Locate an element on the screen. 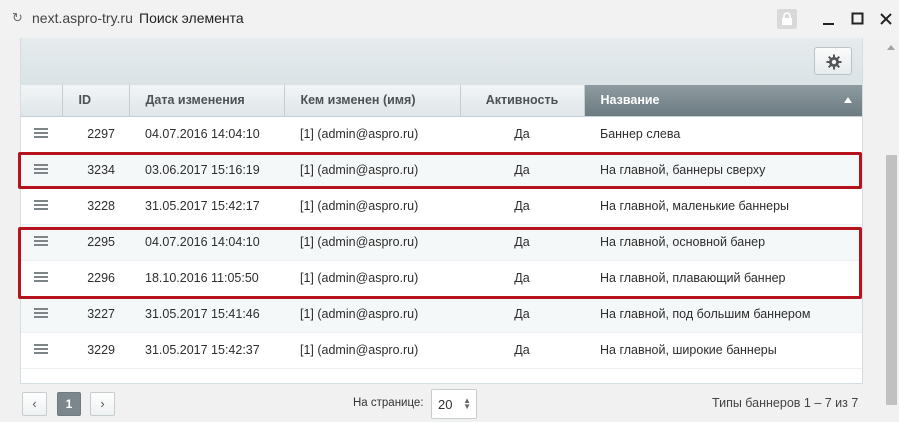 The height and width of the screenshot is (422, 899). per-page-select: 20 ▲ ▼ is located at coordinates (454, 404).